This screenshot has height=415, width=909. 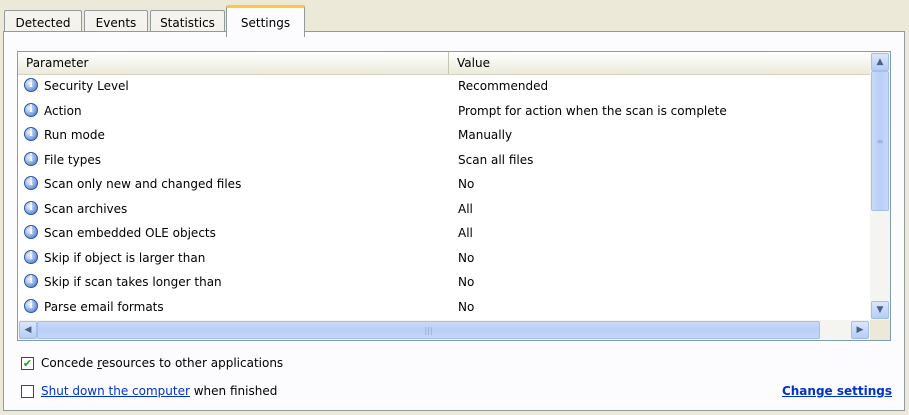 What do you see at coordinates (86, 86) in the screenshot?
I see `parameter-cell: Security Level` at bounding box center [86, 86].